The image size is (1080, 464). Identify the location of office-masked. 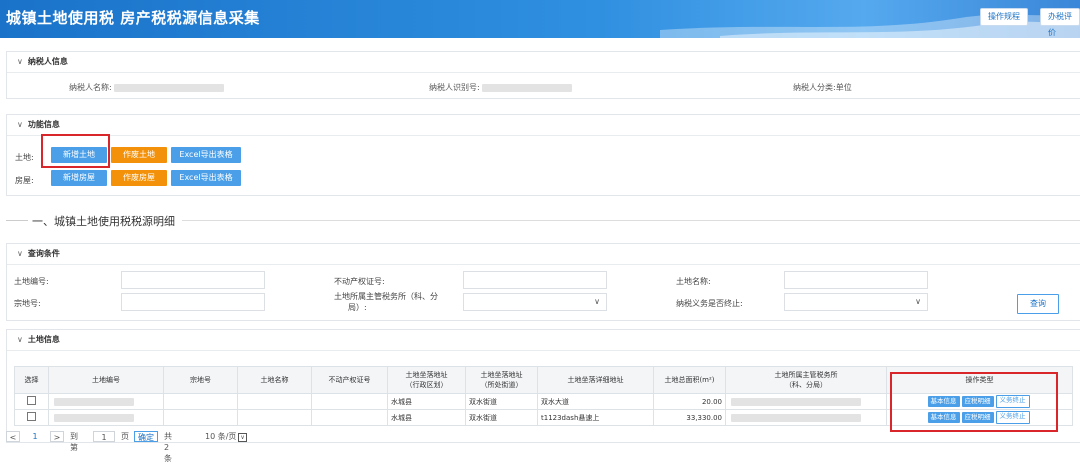
(796, 401).